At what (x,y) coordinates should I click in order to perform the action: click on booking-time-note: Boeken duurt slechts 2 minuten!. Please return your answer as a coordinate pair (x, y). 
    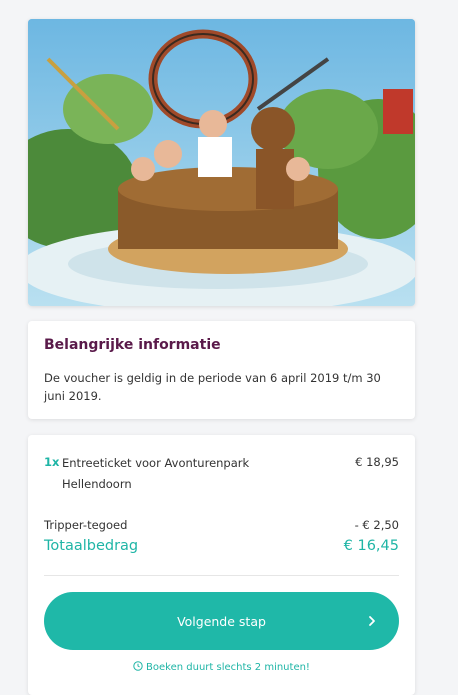
    Looking at the image, I should click on (221, 667).